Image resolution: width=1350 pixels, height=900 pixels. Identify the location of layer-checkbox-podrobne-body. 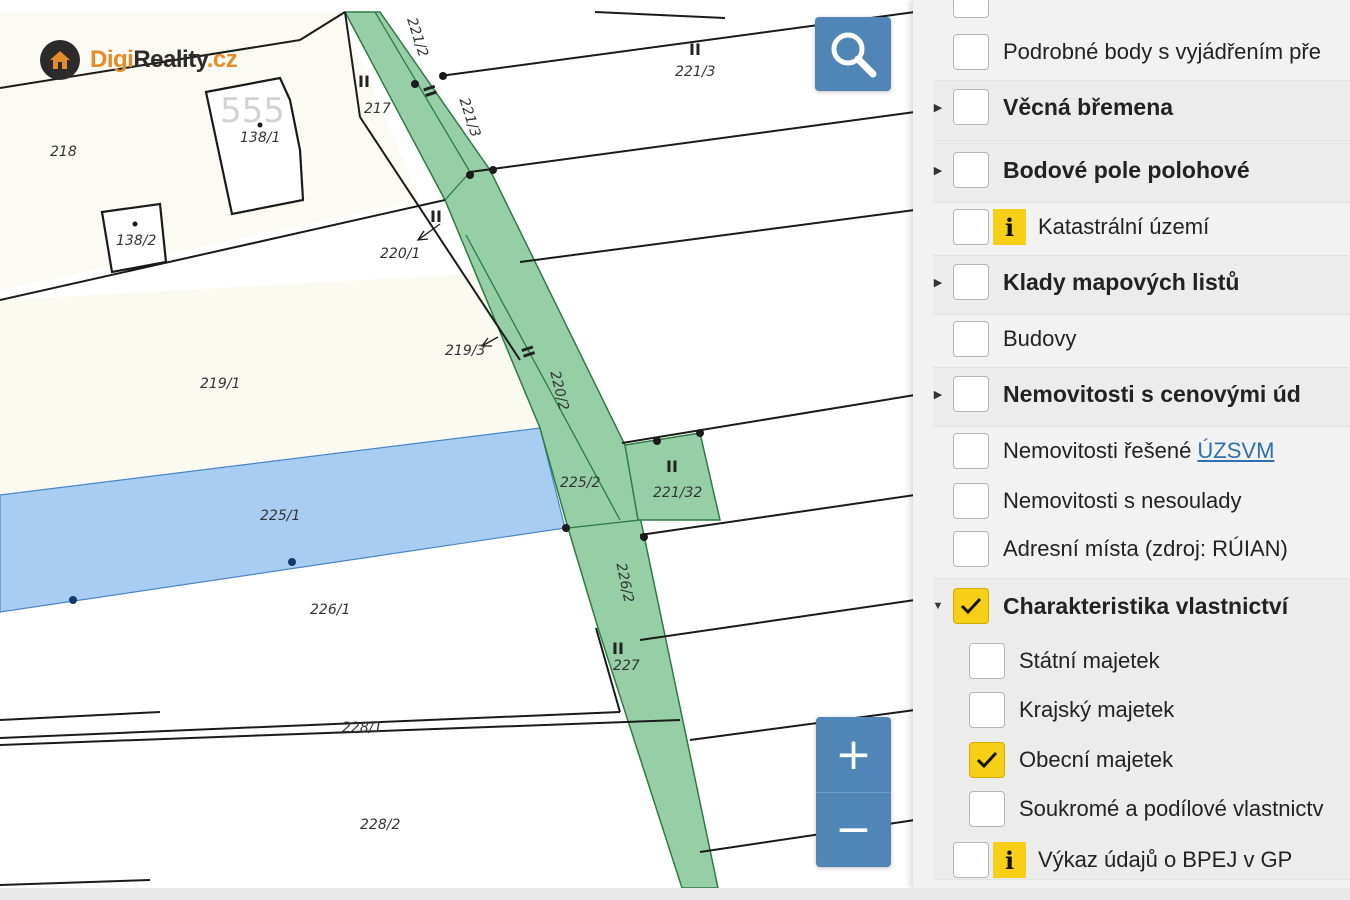
(971, 52).